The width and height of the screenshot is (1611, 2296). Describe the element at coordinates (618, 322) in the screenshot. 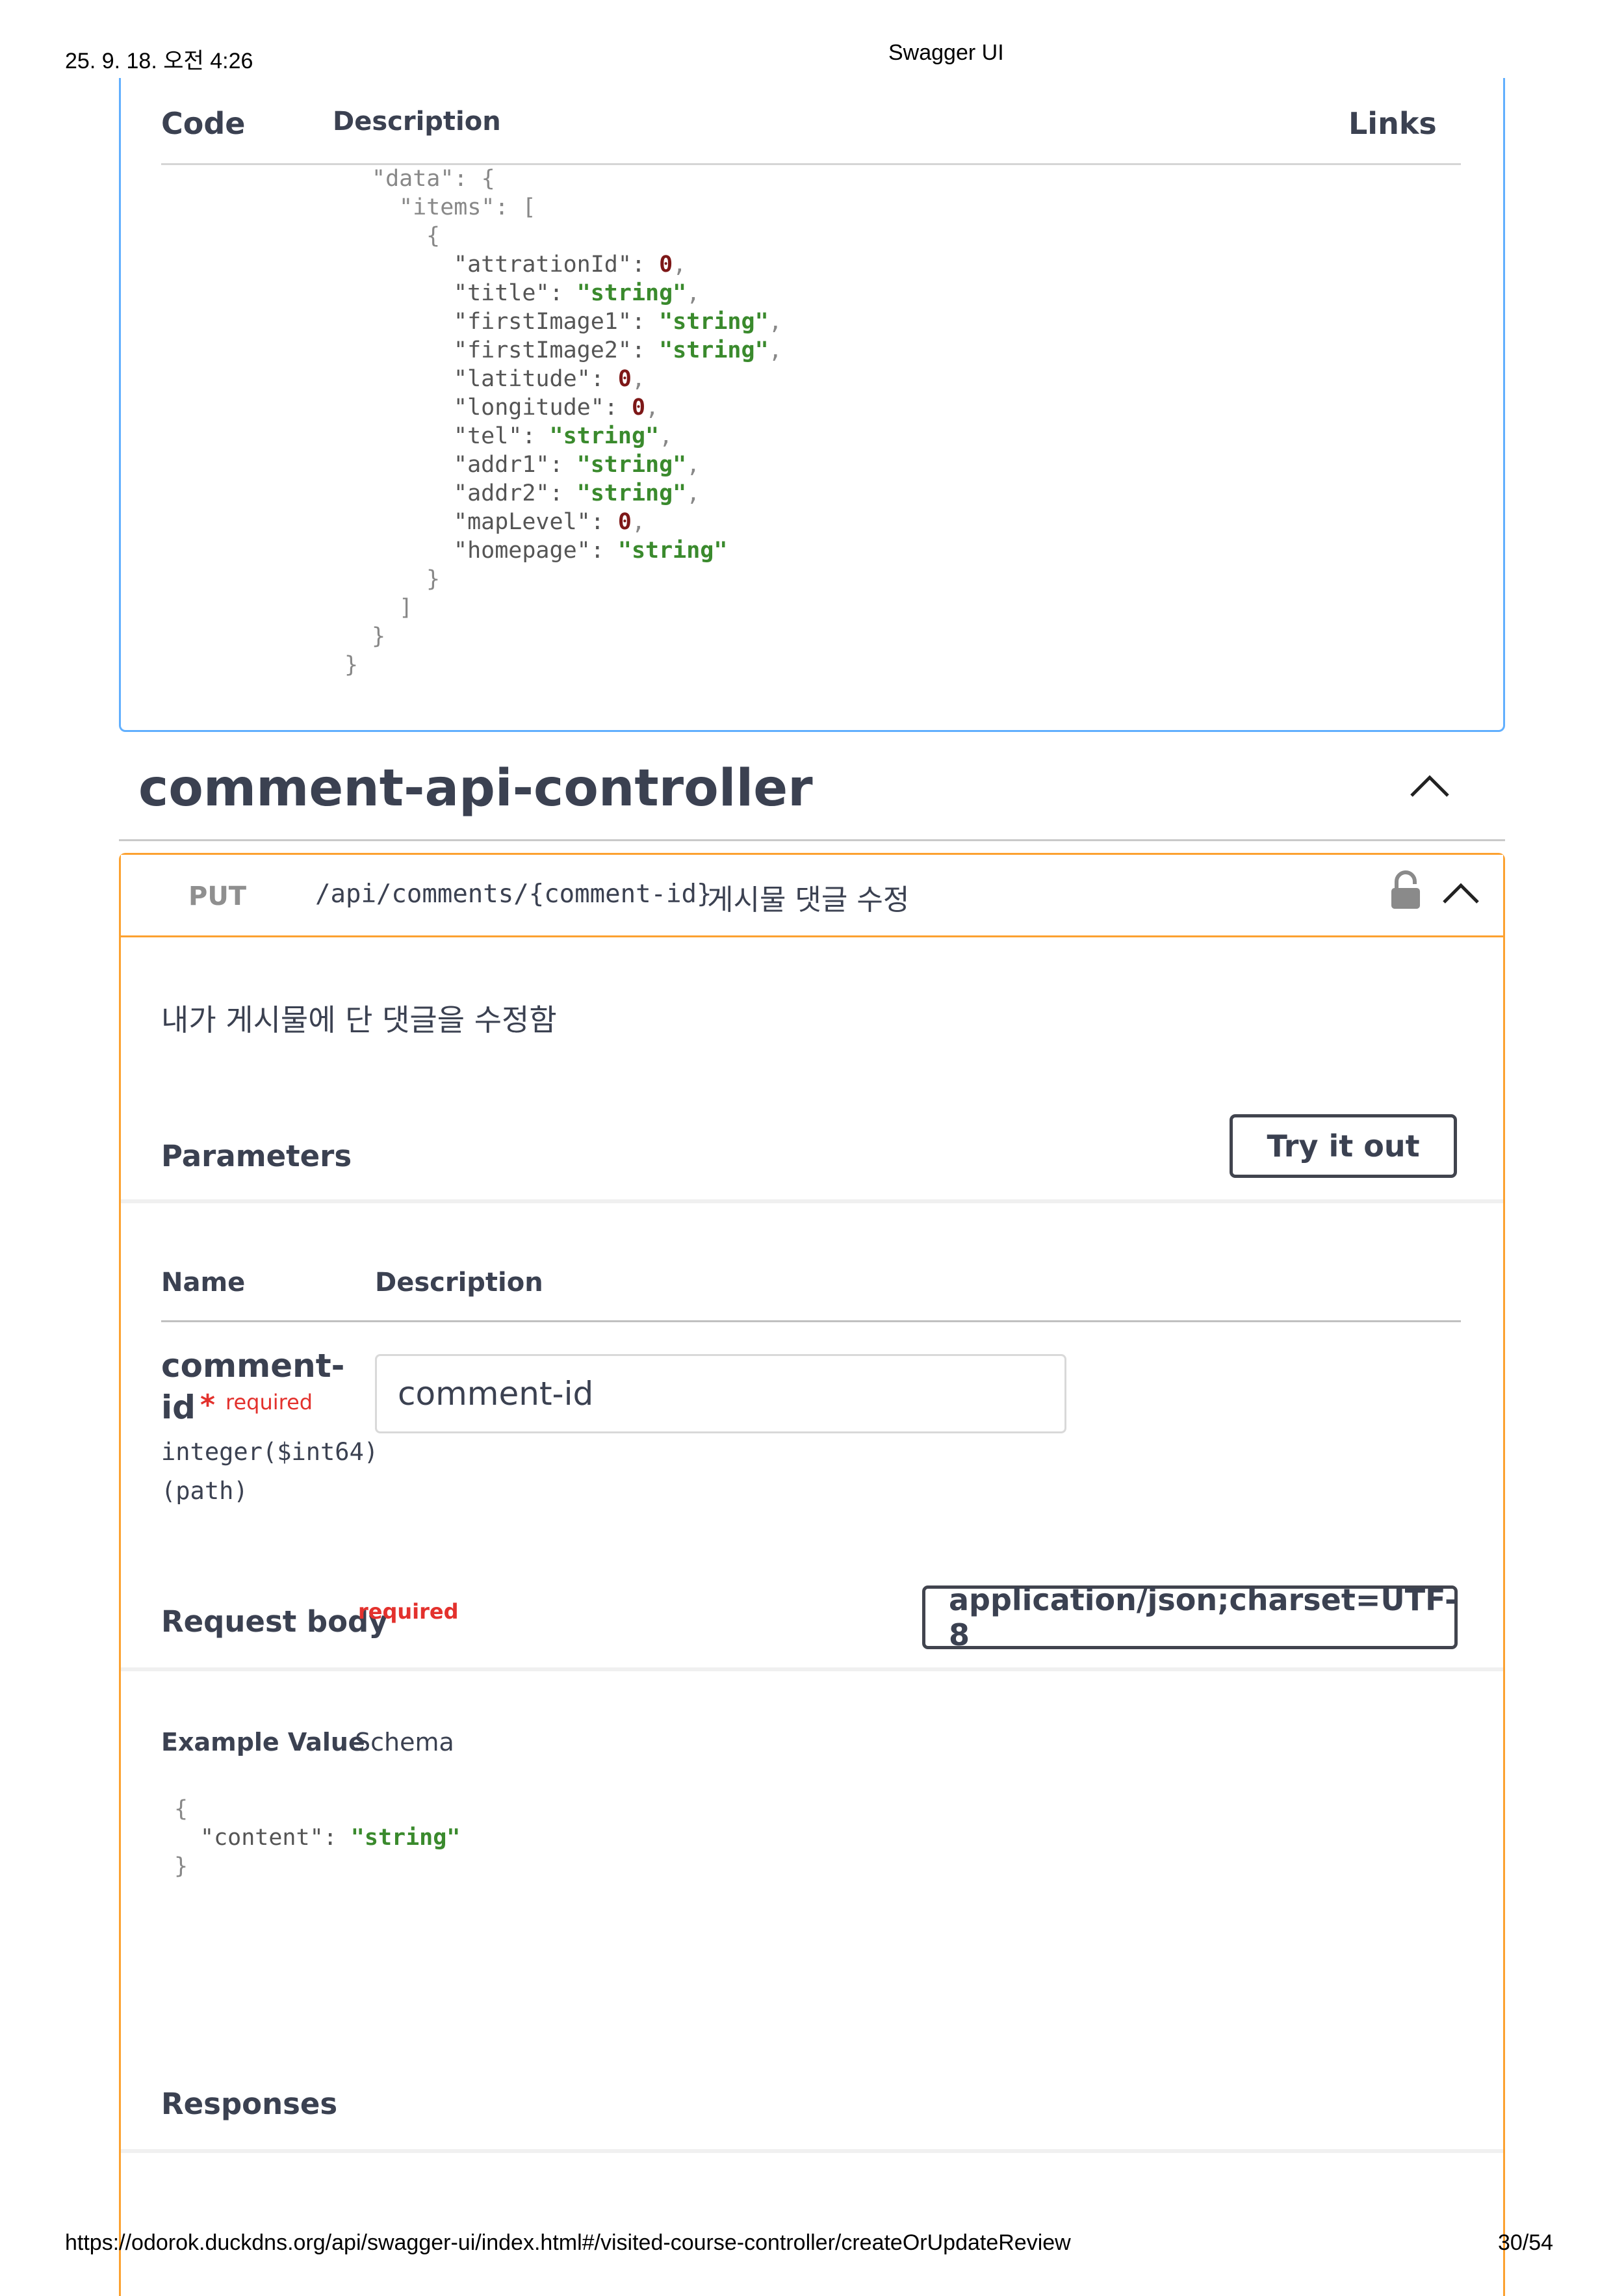

I see `response-example-line: "firstImage1": "string",` at that location.